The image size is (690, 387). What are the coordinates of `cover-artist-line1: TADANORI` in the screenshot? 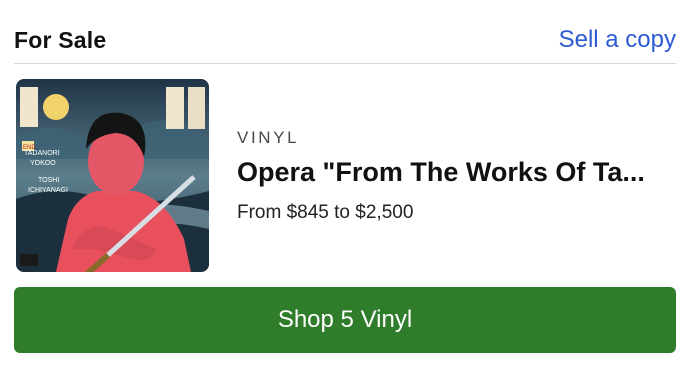 It's located at (42, 153).